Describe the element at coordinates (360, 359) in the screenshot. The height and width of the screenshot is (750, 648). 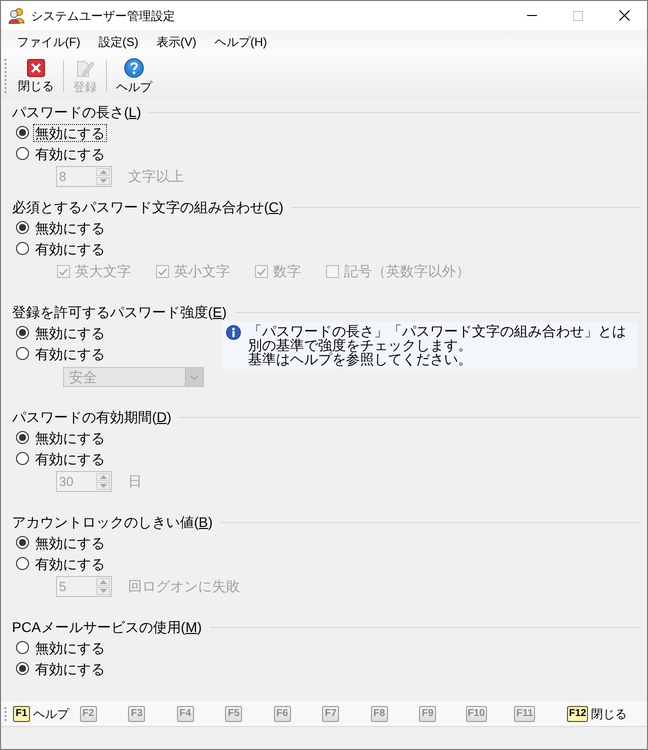
I see `note-text: 基準はヘルプを参照してください。` at that location.